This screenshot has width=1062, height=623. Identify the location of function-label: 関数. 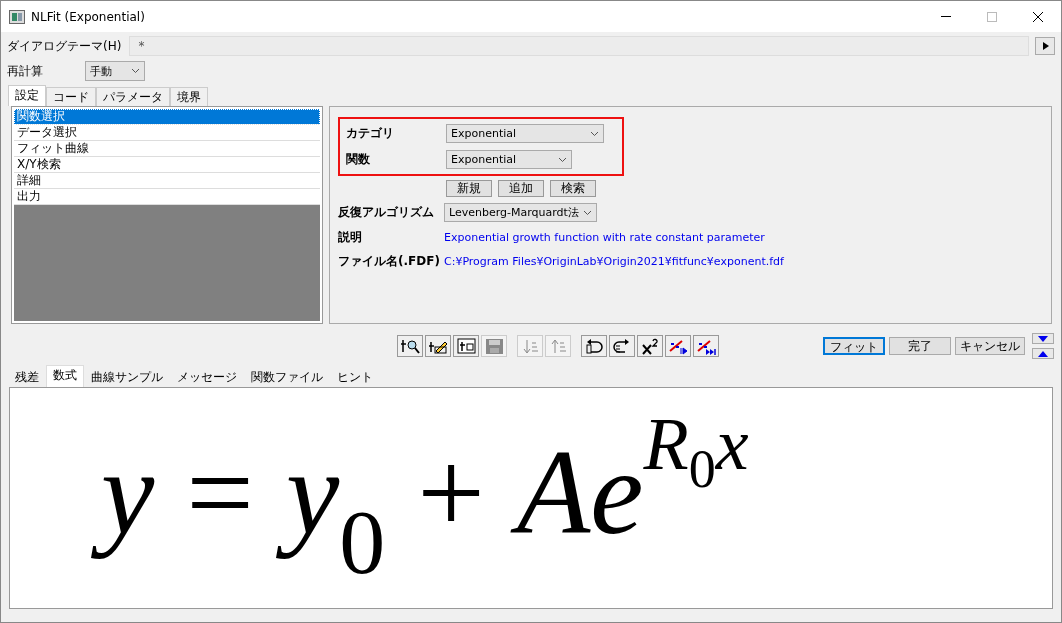
(358, 159).